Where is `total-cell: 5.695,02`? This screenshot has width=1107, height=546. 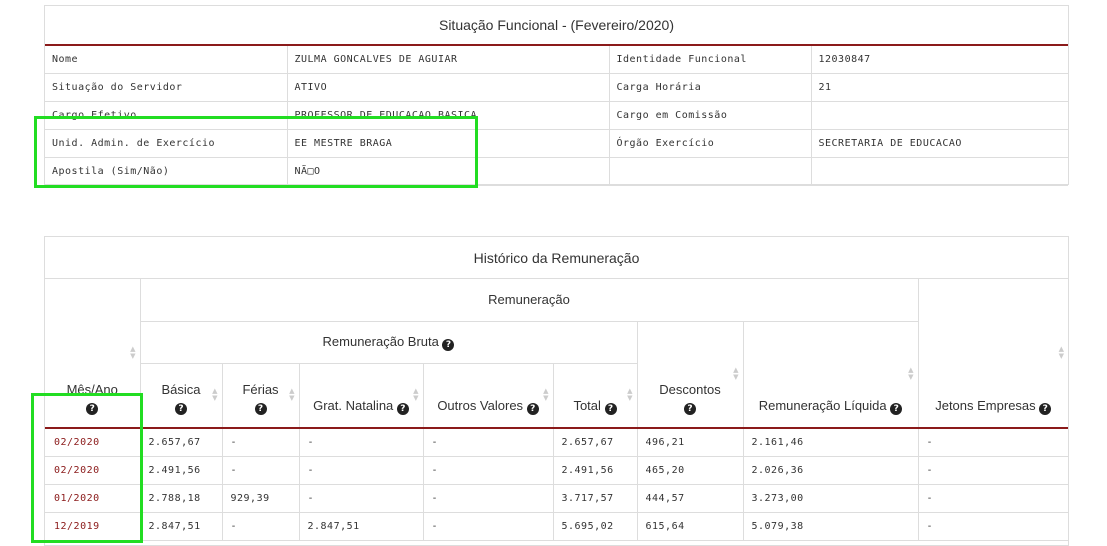 total-cell: 5.695,02 is located at coordinates (595, 526).